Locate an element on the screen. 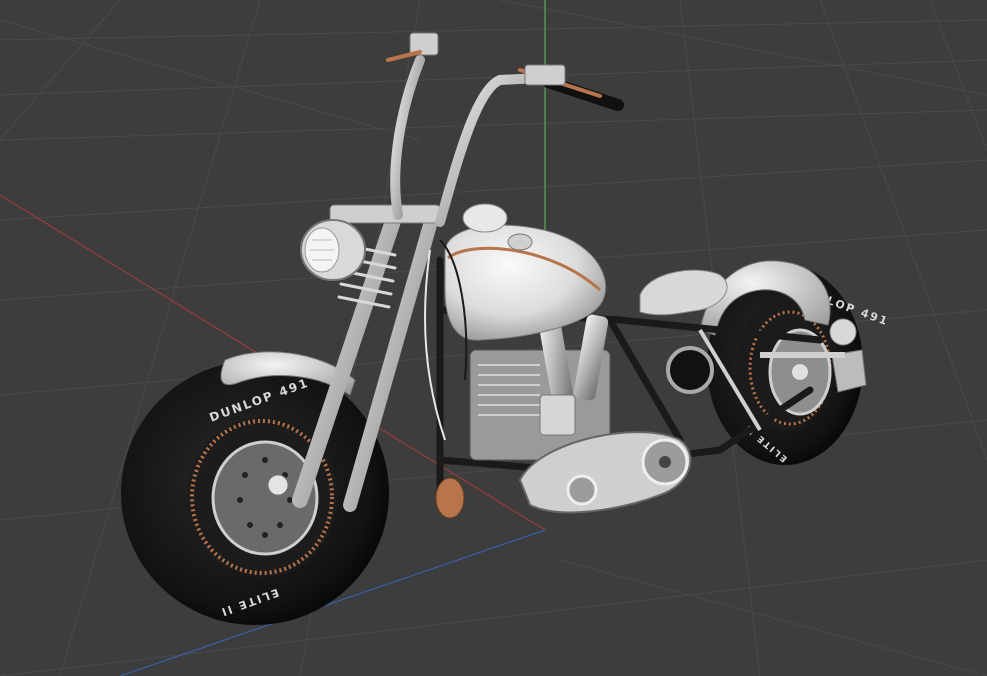 This screenshot has width=987, height=676. headlight is located at coordinates (333, 250).